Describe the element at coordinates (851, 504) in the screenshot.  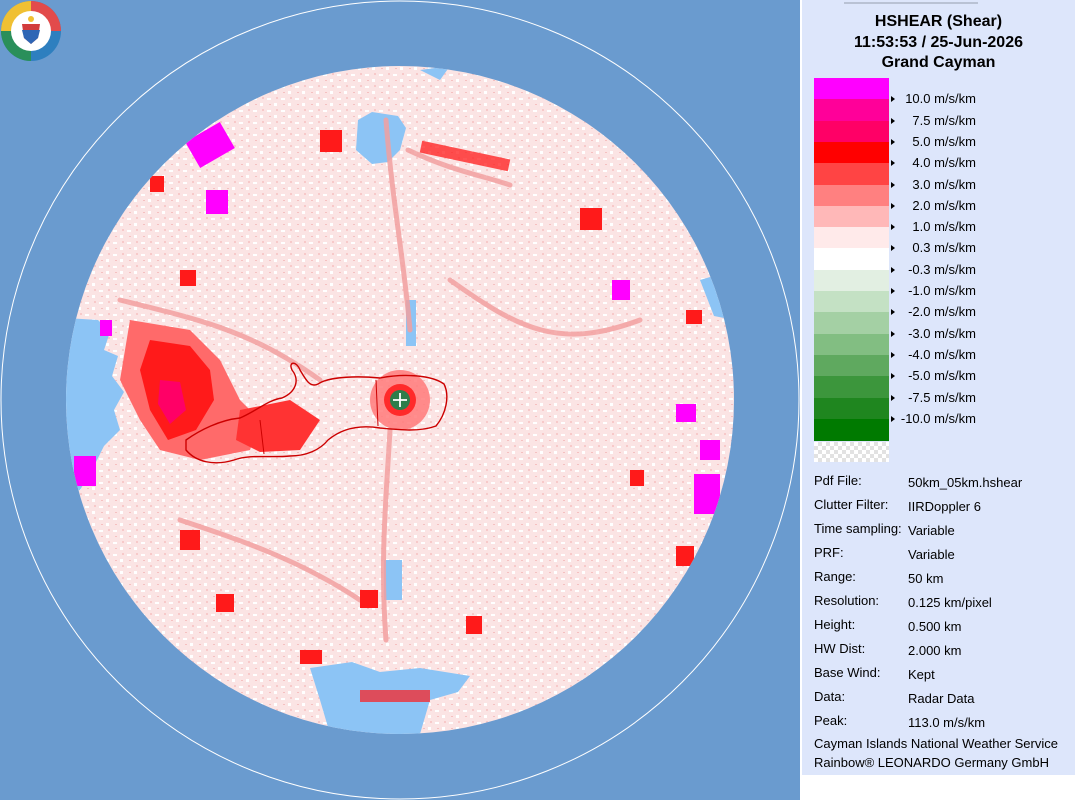
I see `info-label: Clutter Filter:` at that location.